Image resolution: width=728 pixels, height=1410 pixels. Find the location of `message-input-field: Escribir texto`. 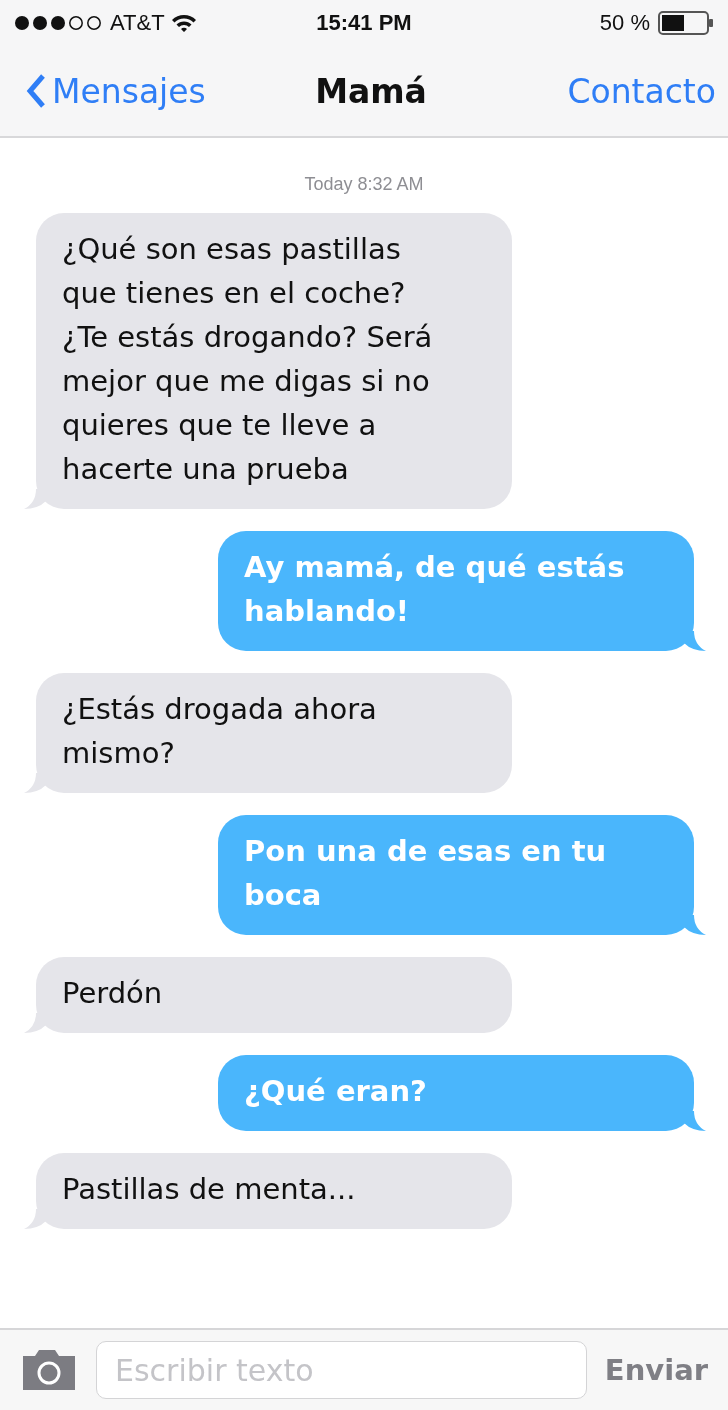

message-input-field: Escribir texto is located at coordinates (341, 1370).